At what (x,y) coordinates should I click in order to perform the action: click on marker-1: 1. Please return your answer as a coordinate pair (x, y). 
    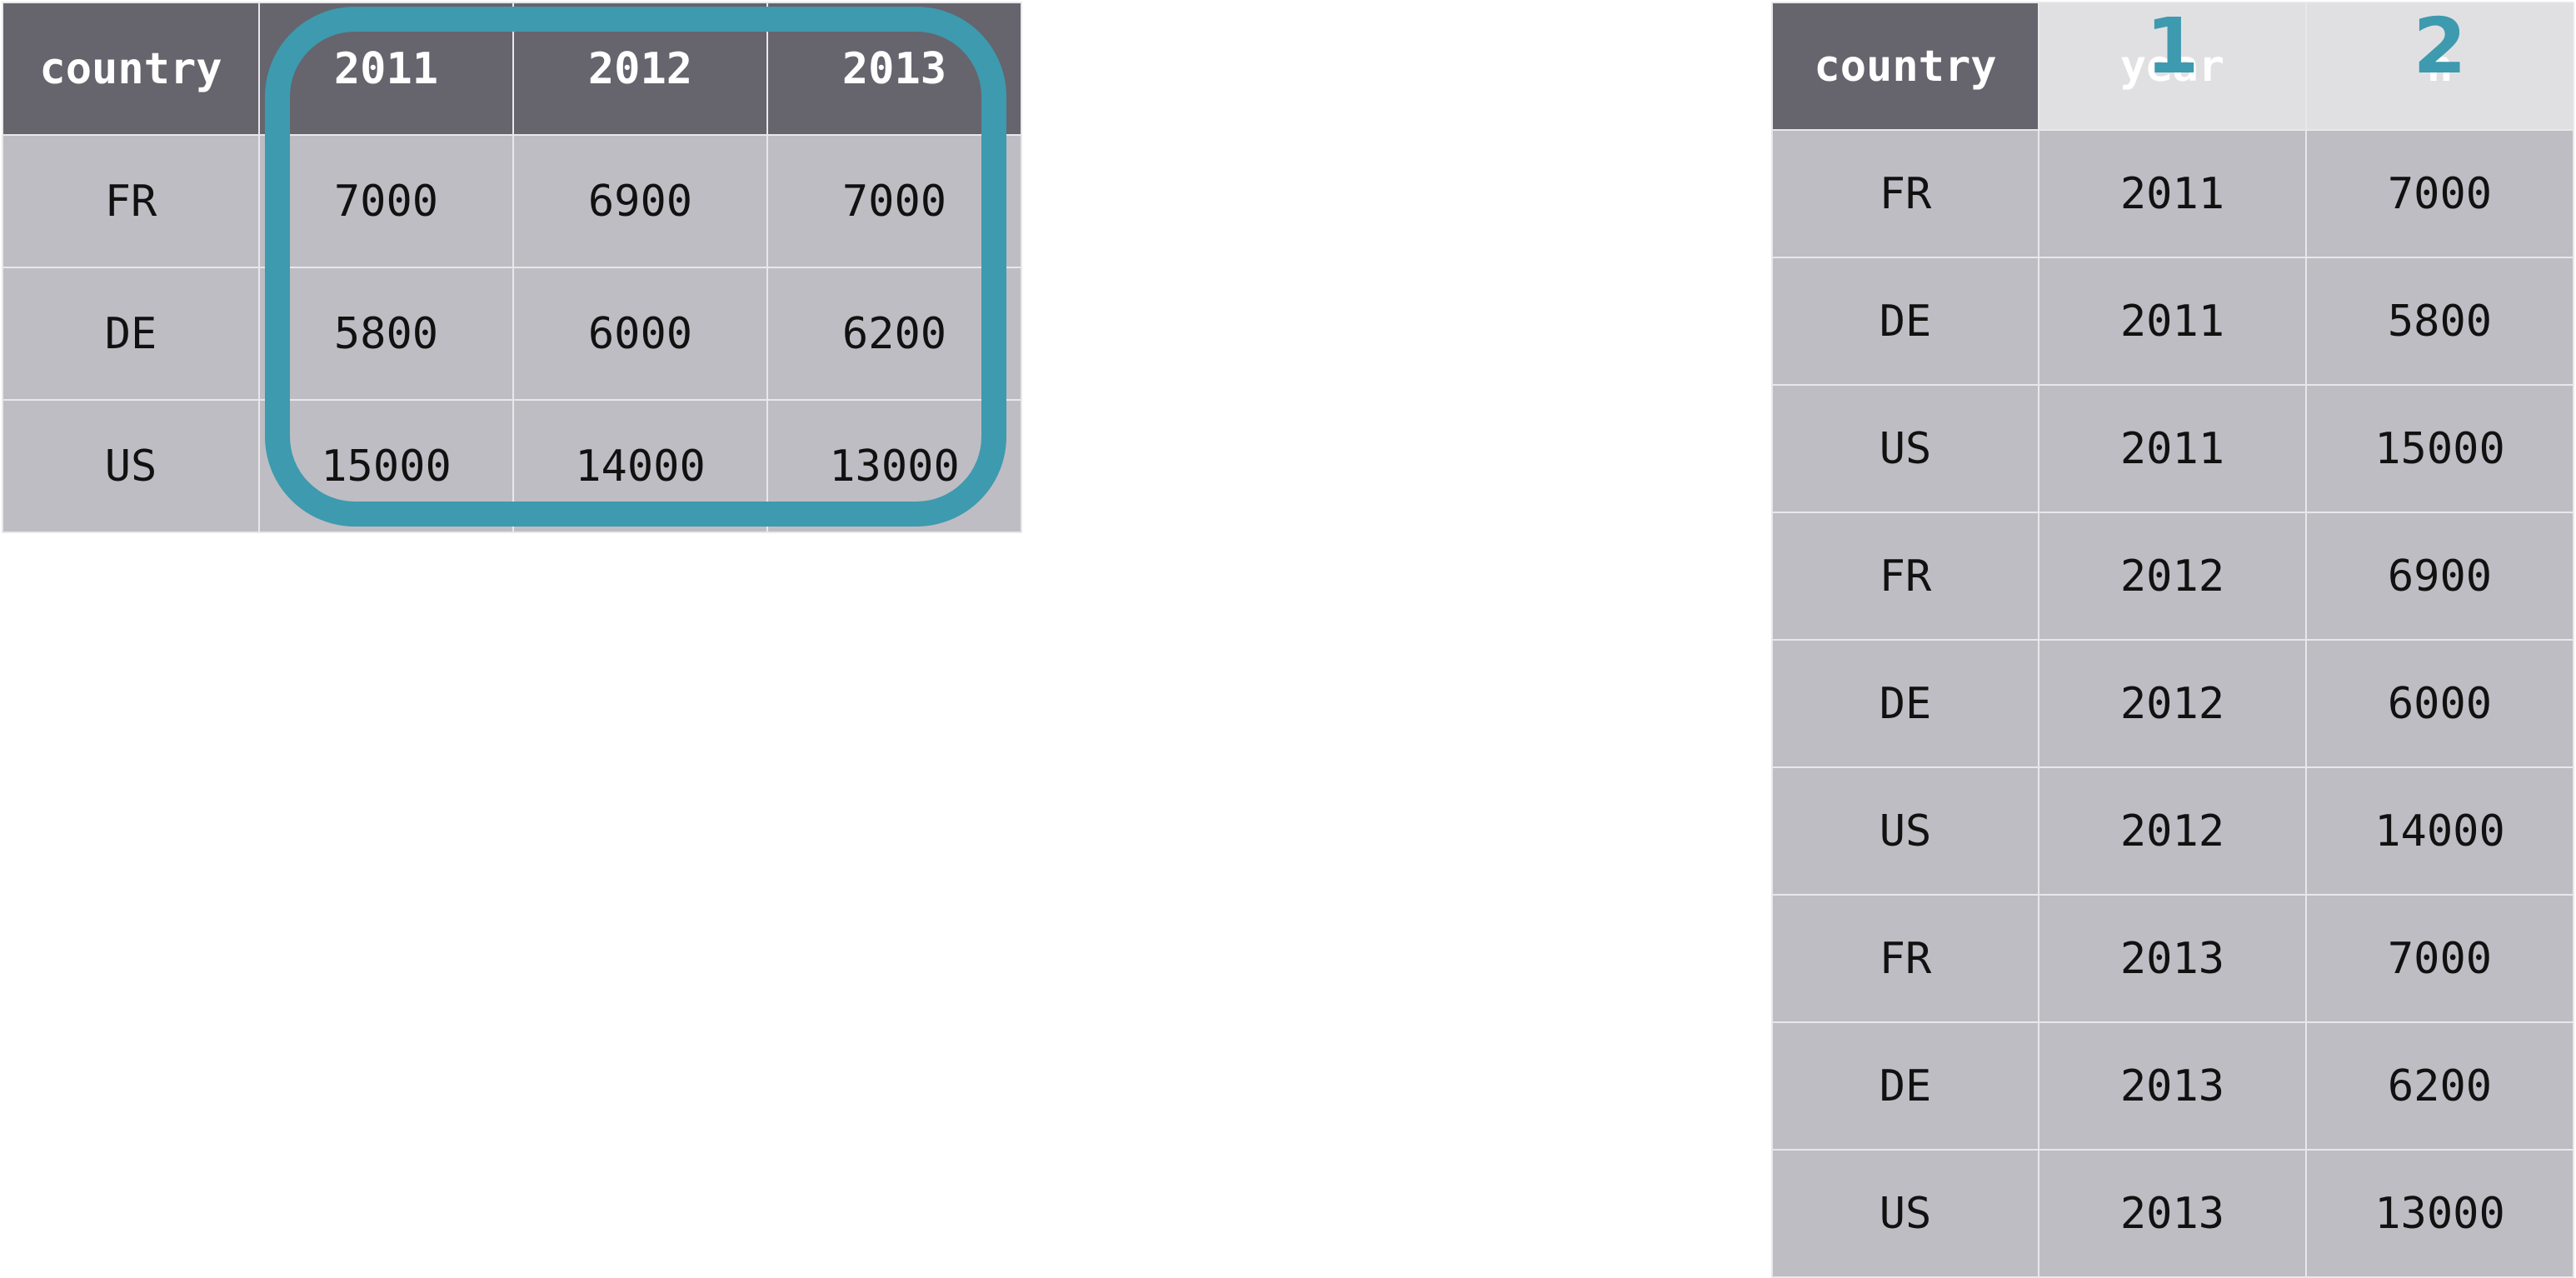
    Looking at the image, I should click on (2172, 46).